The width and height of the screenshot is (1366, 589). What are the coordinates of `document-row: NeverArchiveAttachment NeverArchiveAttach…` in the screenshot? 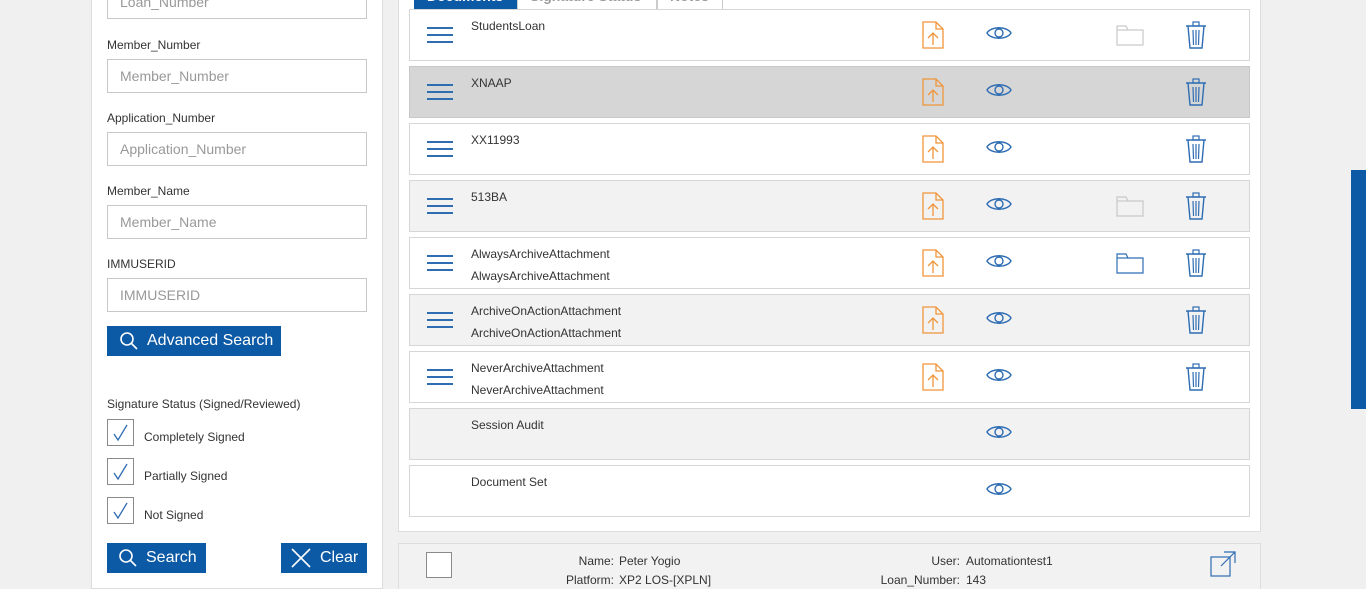 It's located at (829, 377).